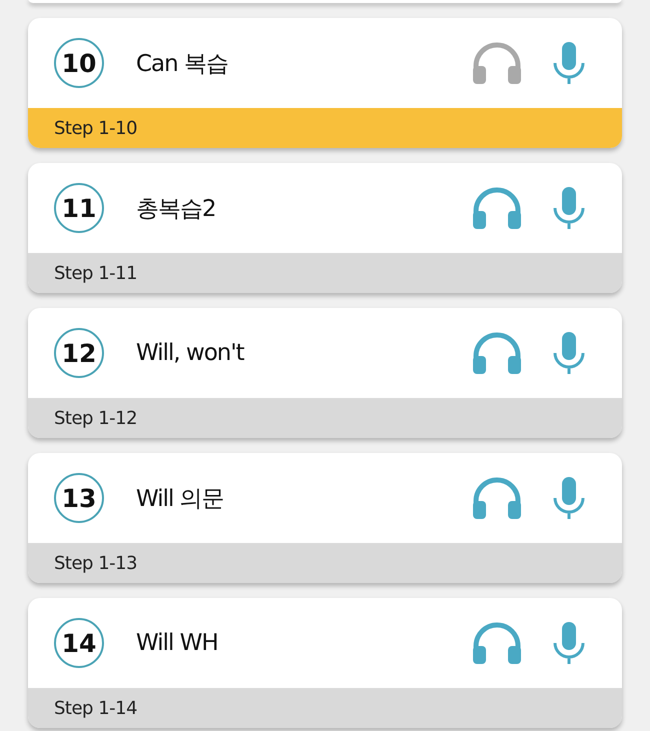  What do you see at coordinates (79, 353) in the screenshot?
I see `lesson-number: 12` at bounding box center [79, 353].